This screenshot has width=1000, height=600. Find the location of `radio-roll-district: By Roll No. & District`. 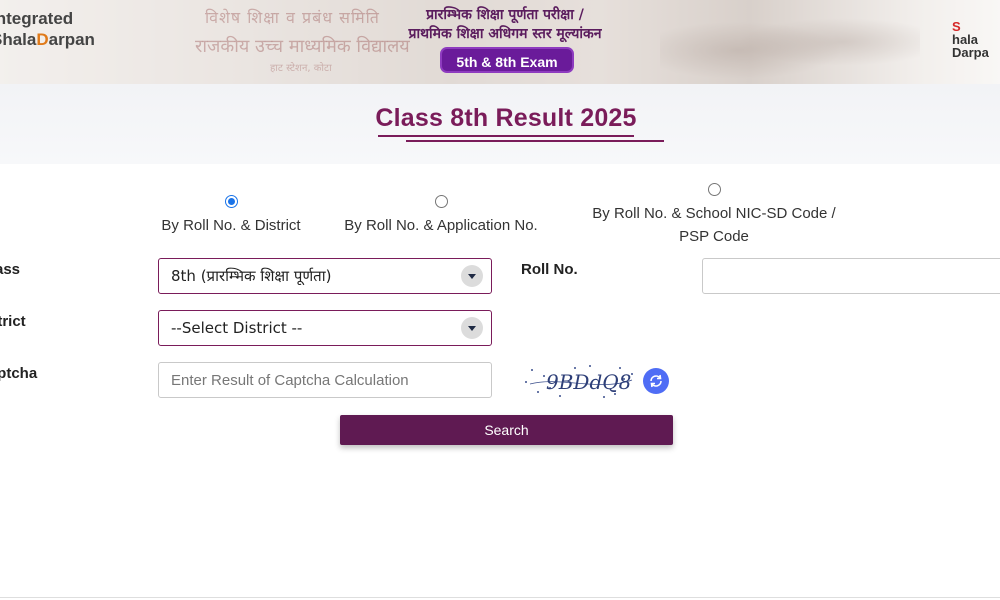

radio-roll-district: By Roll No. & District is located at coordinates (231, 216).